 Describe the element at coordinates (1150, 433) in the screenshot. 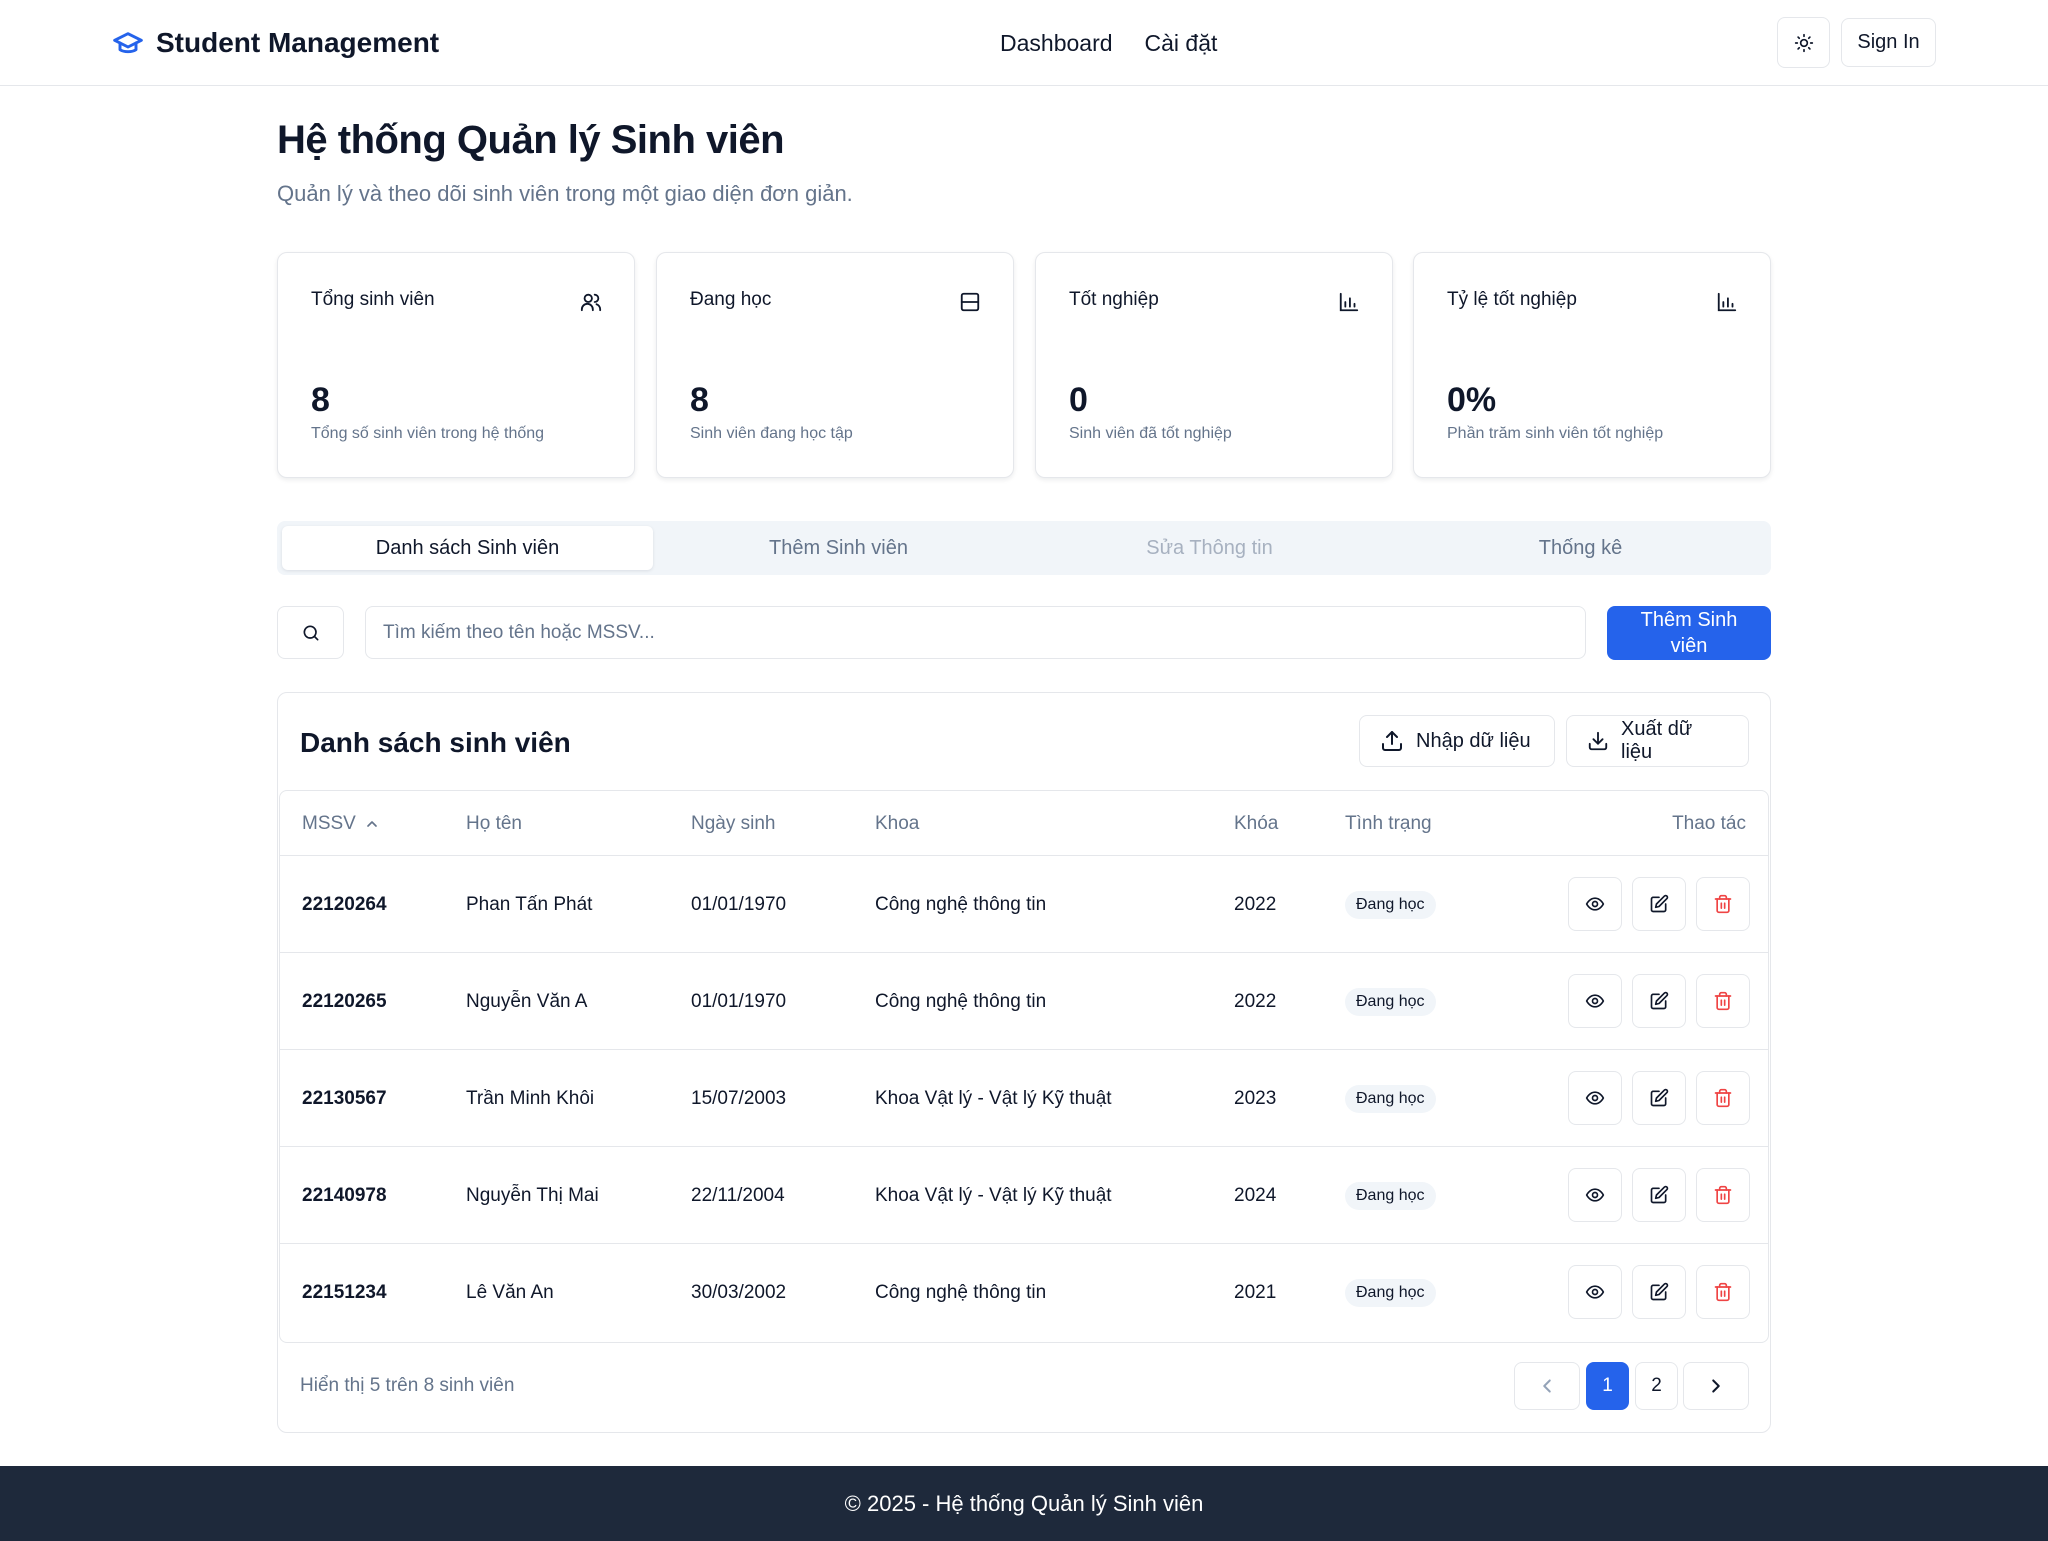

I see `stat-description: Sinh viên đã tốt nghiệp` at that location.